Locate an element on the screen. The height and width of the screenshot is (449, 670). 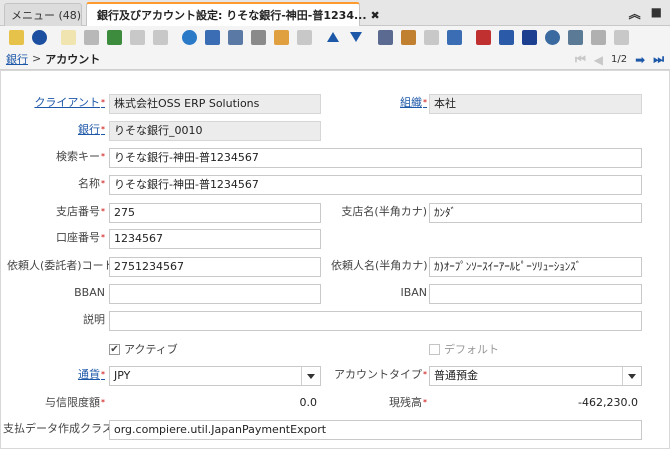
client-label: クライアント* is located at coordinates (56, 103).